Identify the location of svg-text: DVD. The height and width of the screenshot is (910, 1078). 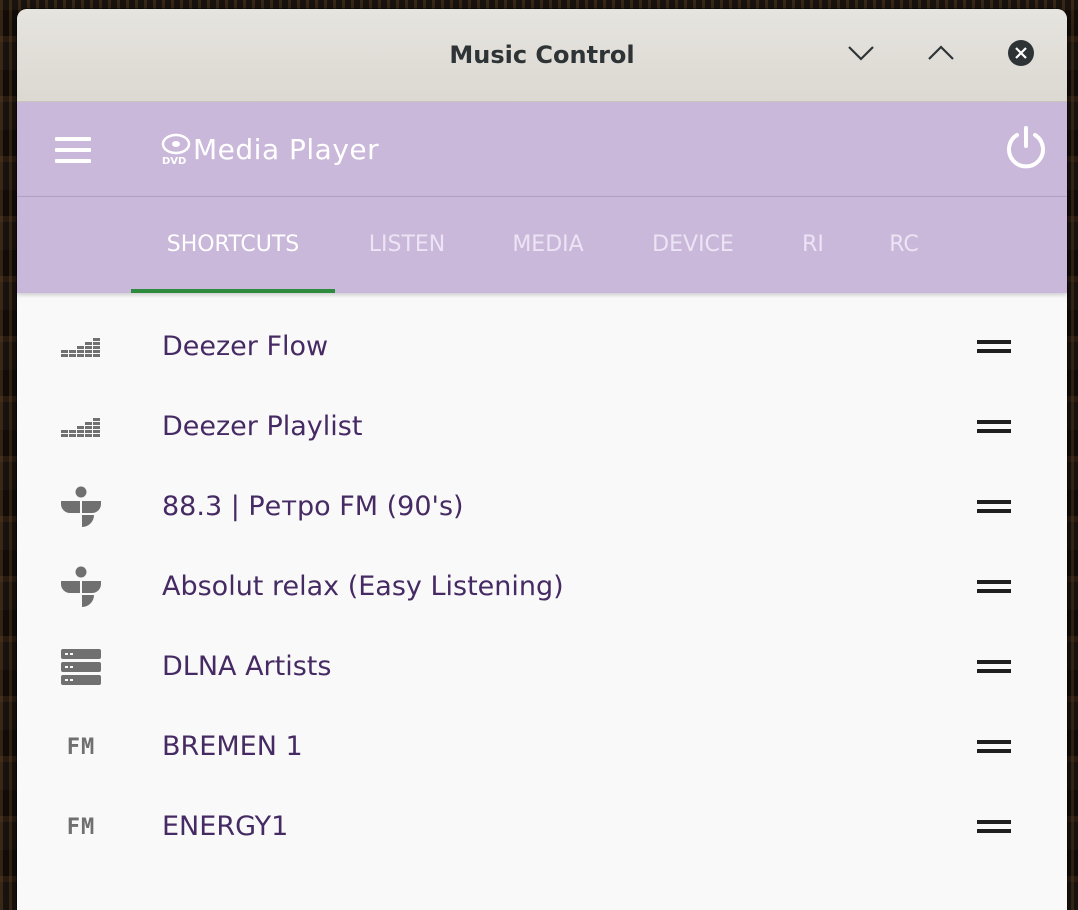
(174, 161).